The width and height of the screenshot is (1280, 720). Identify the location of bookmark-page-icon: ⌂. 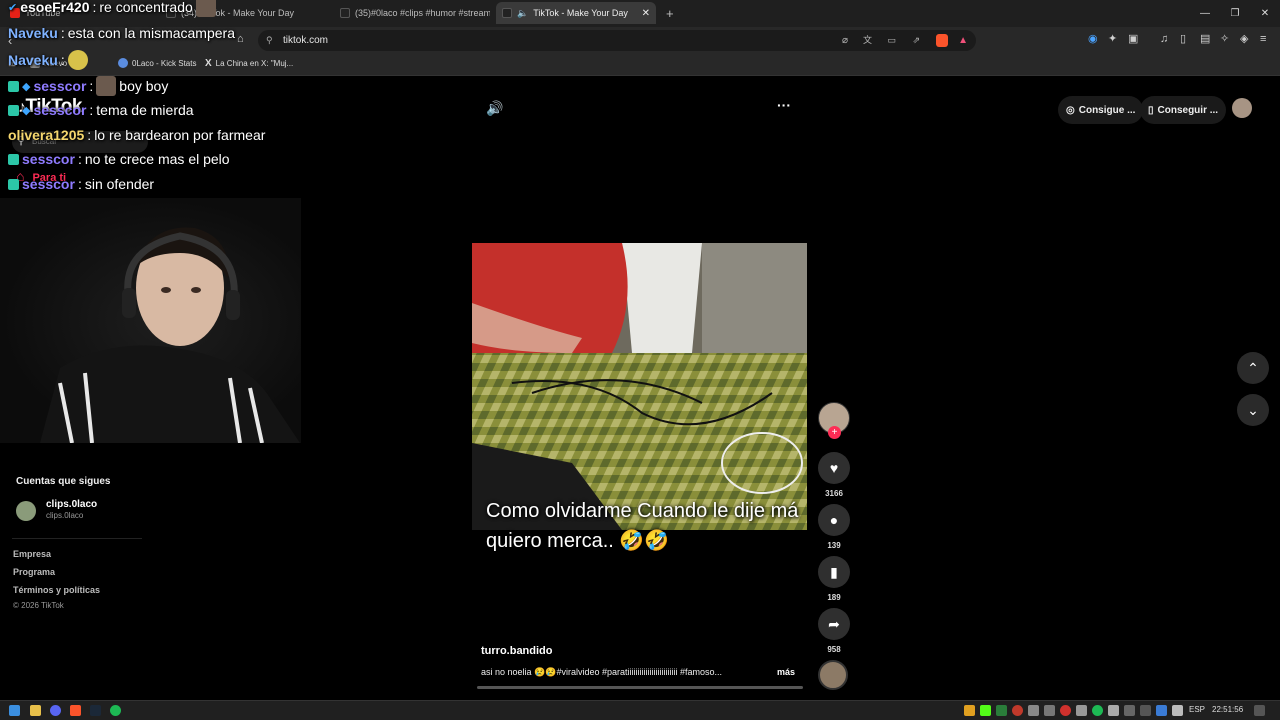
(240, 39).